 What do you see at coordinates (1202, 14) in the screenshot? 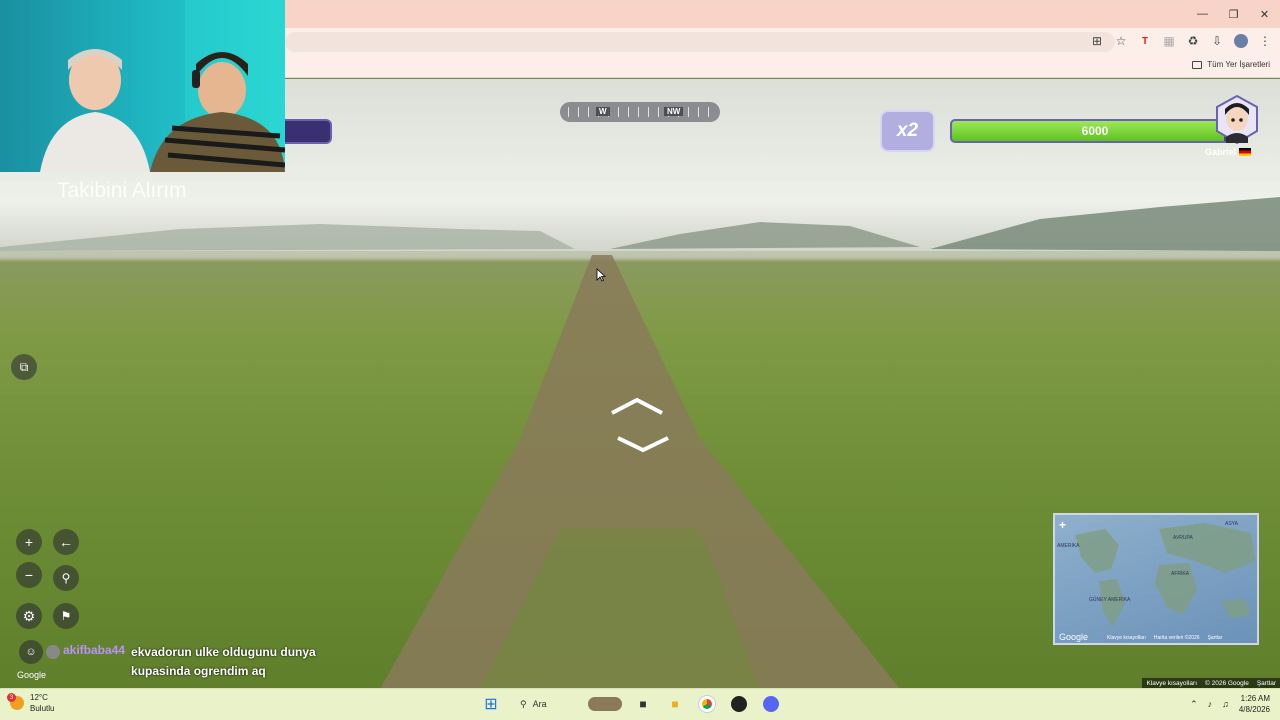
I see `minimize-button: —` at bounding box center [1202, 14].